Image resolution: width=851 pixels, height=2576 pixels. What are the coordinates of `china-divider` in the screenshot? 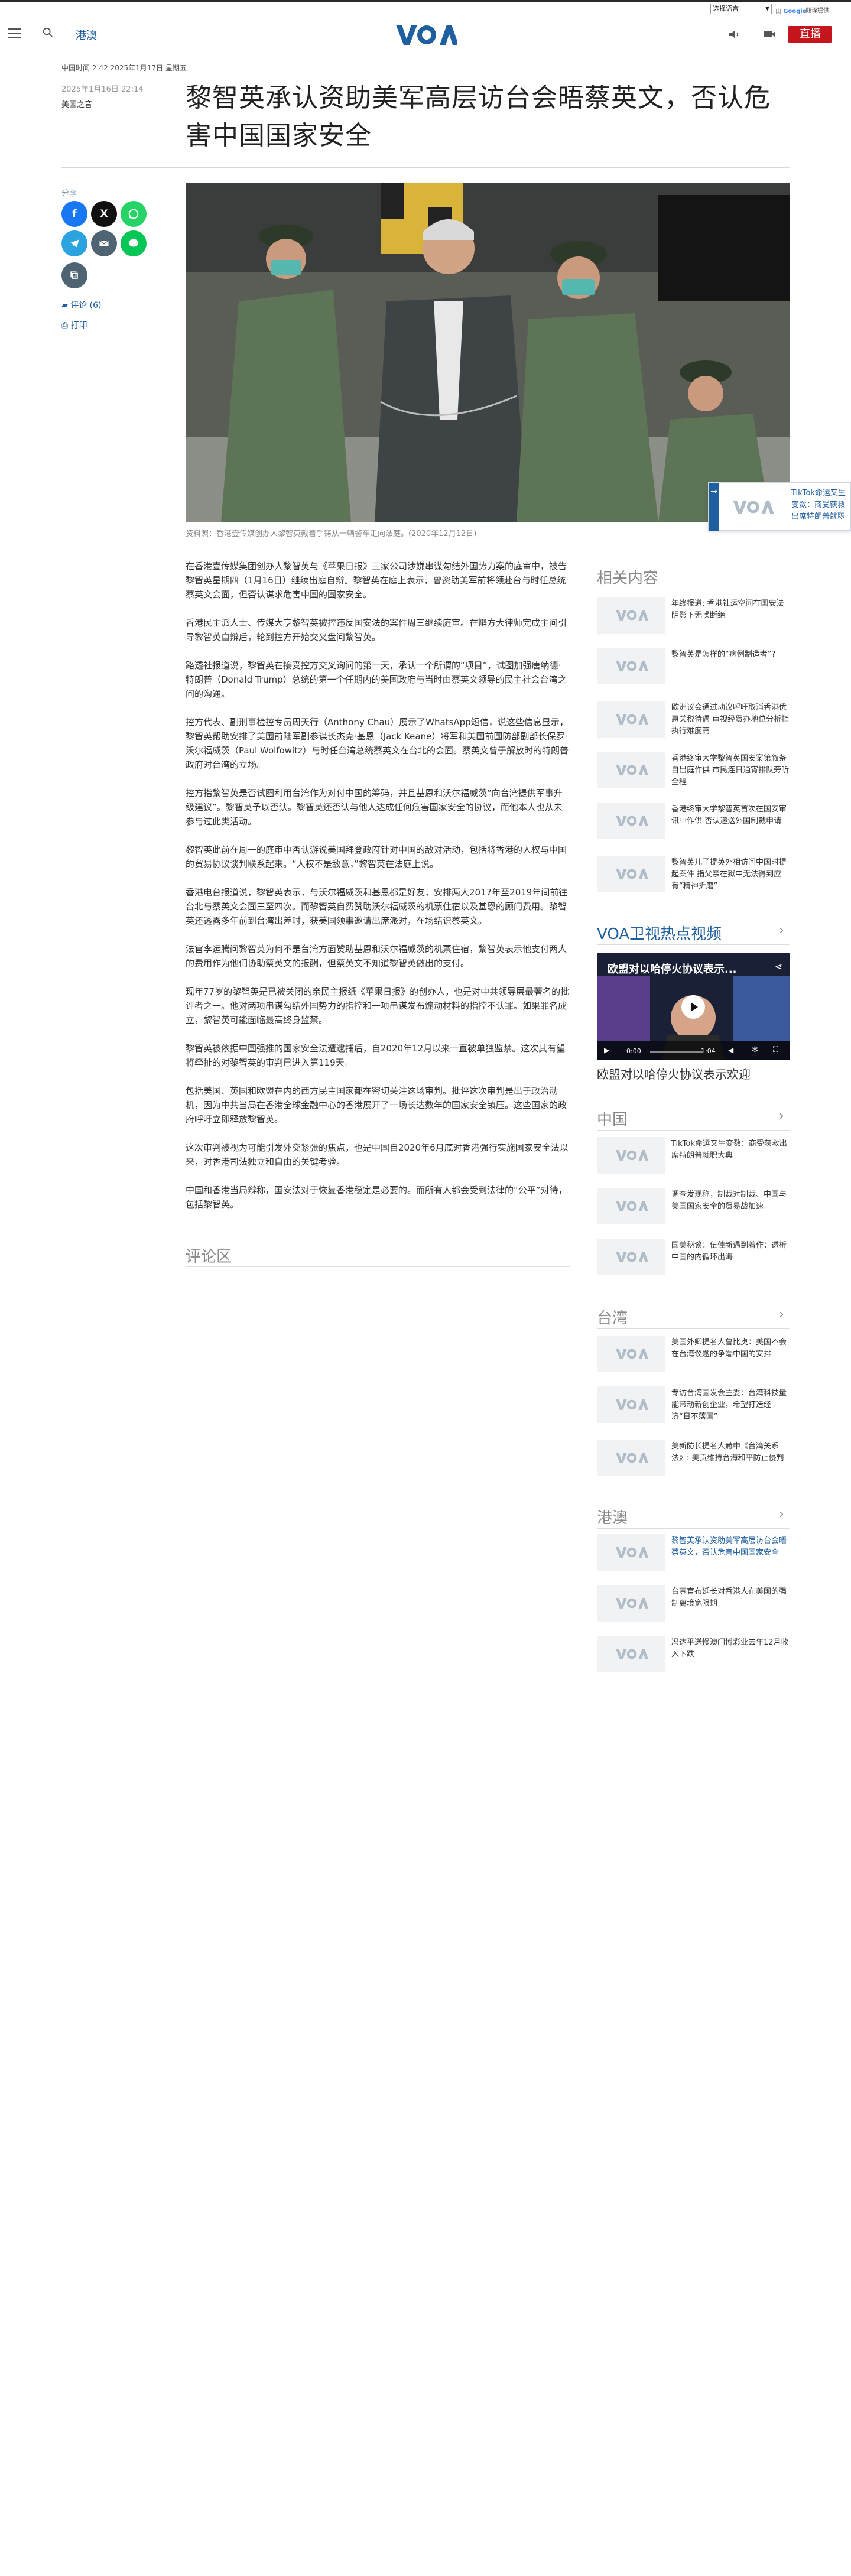 It's located at (694, 1130).